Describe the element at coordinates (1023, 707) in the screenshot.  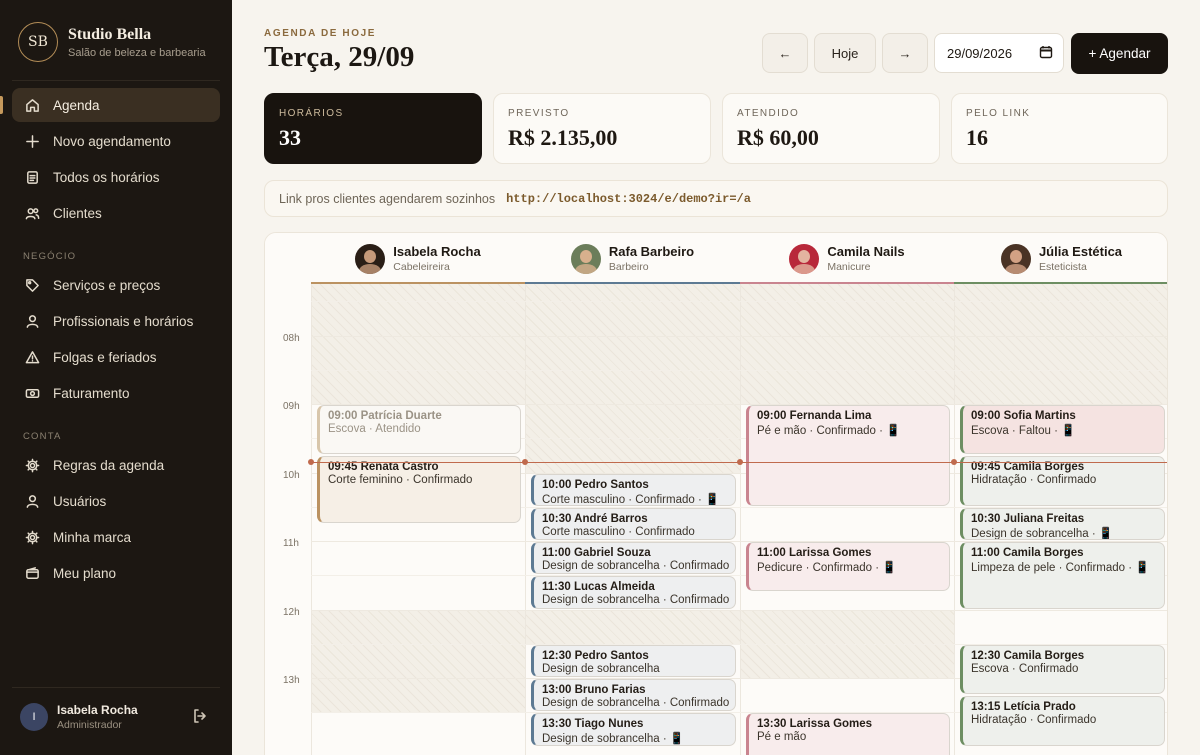
I see `appointment-title: 13:15 Letícia Prado` at that location.